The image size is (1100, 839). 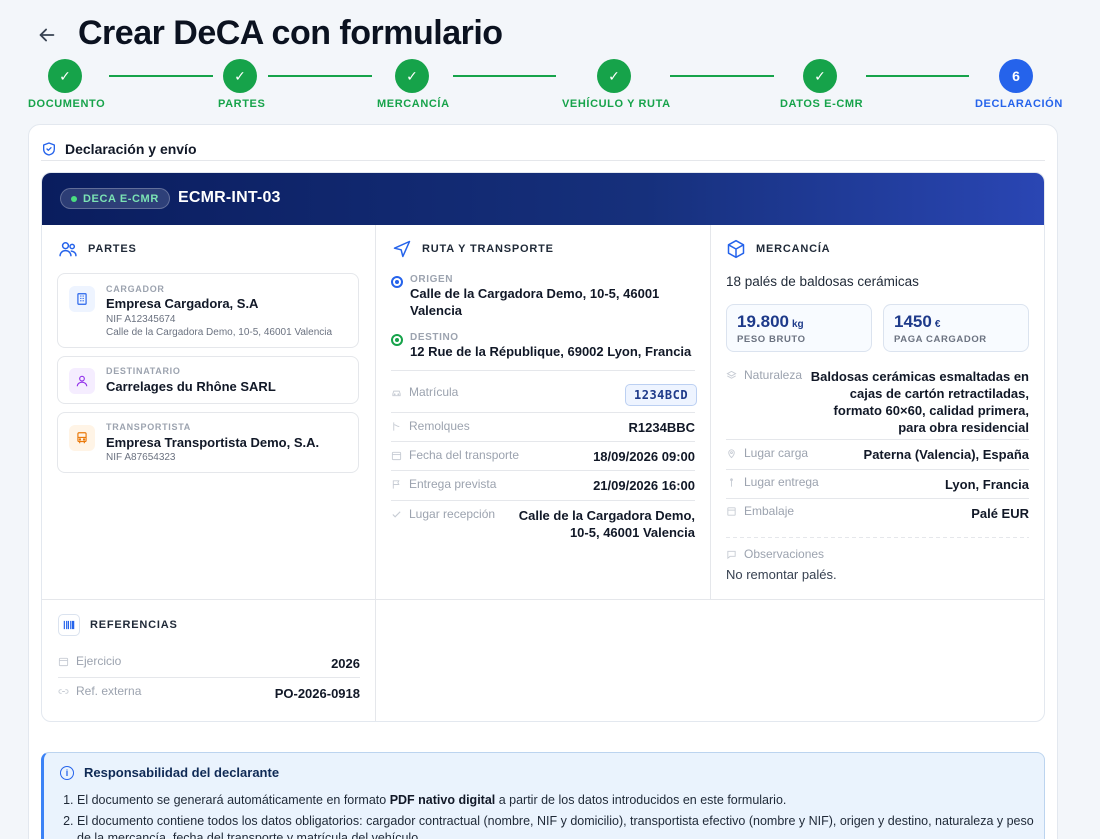 What do you see at coordinates (763, 321) in the screenshot?
I see `peso-value: 19.800` at bounding box center [763, 321].